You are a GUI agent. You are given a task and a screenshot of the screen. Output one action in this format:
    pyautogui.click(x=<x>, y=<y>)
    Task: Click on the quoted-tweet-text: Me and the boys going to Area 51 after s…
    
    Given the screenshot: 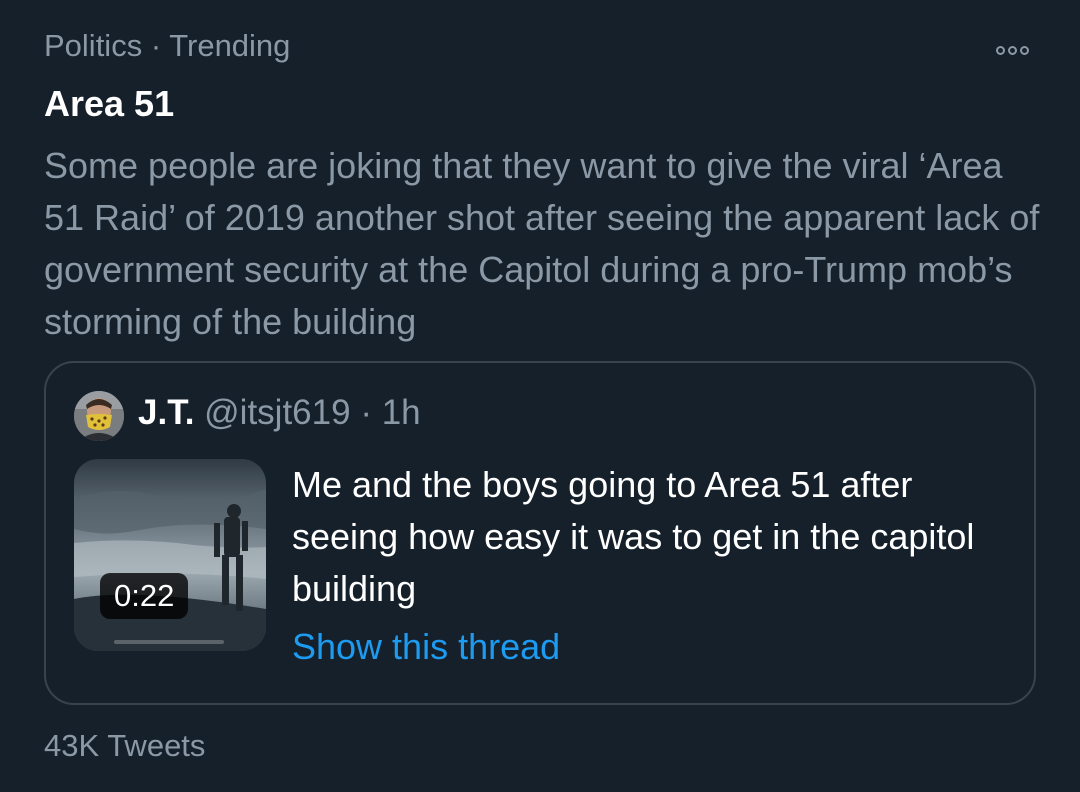 What is the action you would take?
    pyautogui.click(x=633, y=536)
    